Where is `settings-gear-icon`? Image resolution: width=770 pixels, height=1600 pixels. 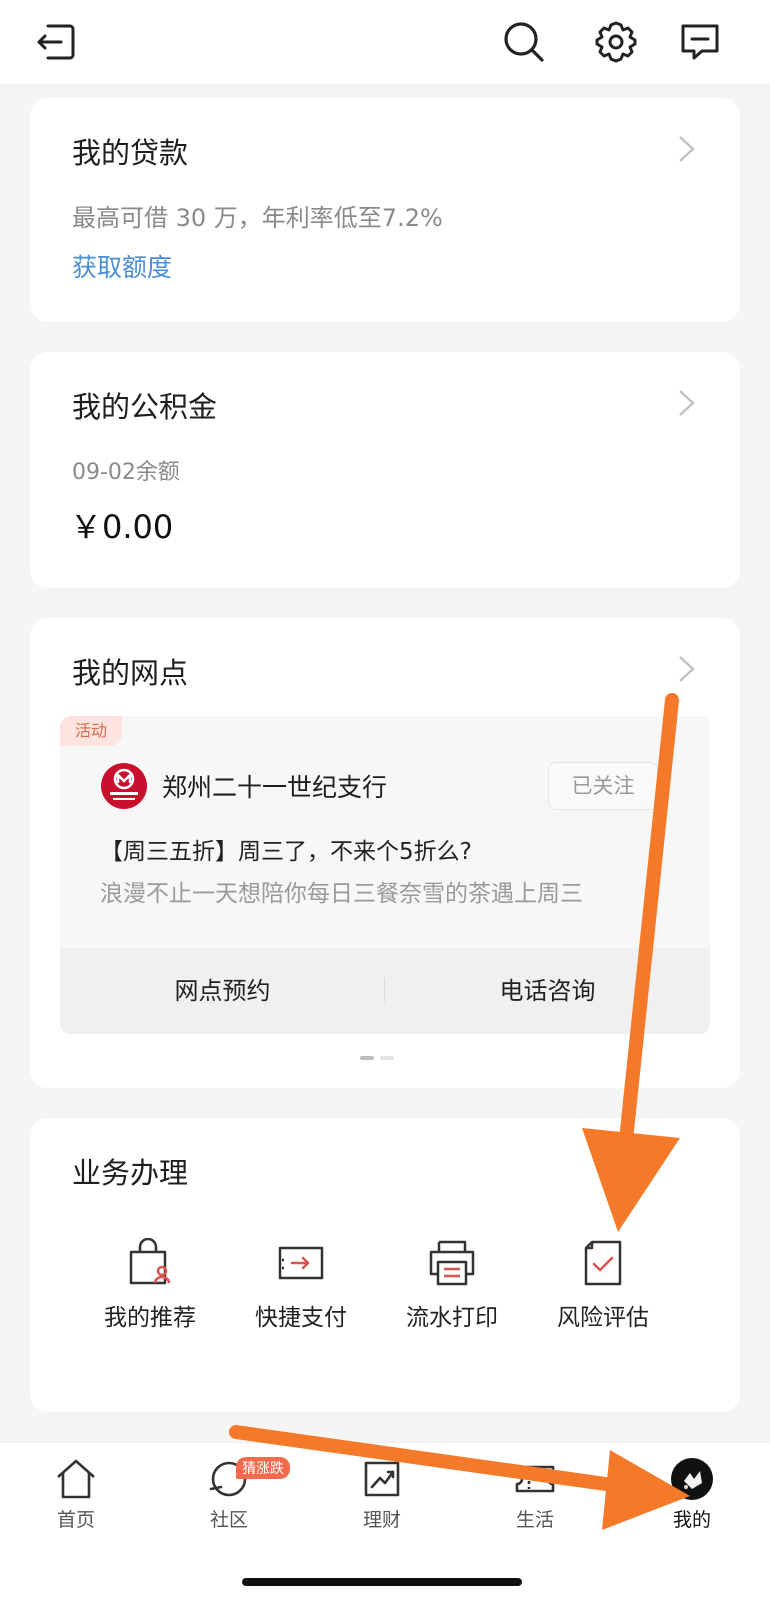 settings-gear-icon is located at coordinates (616, 42).